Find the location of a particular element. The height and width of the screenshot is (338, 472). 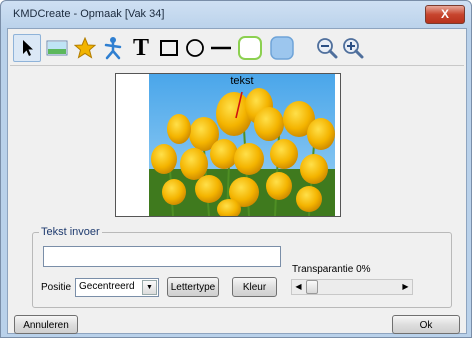

position-select: Gecentreerd ▼ is located at coordinates (117, 287).